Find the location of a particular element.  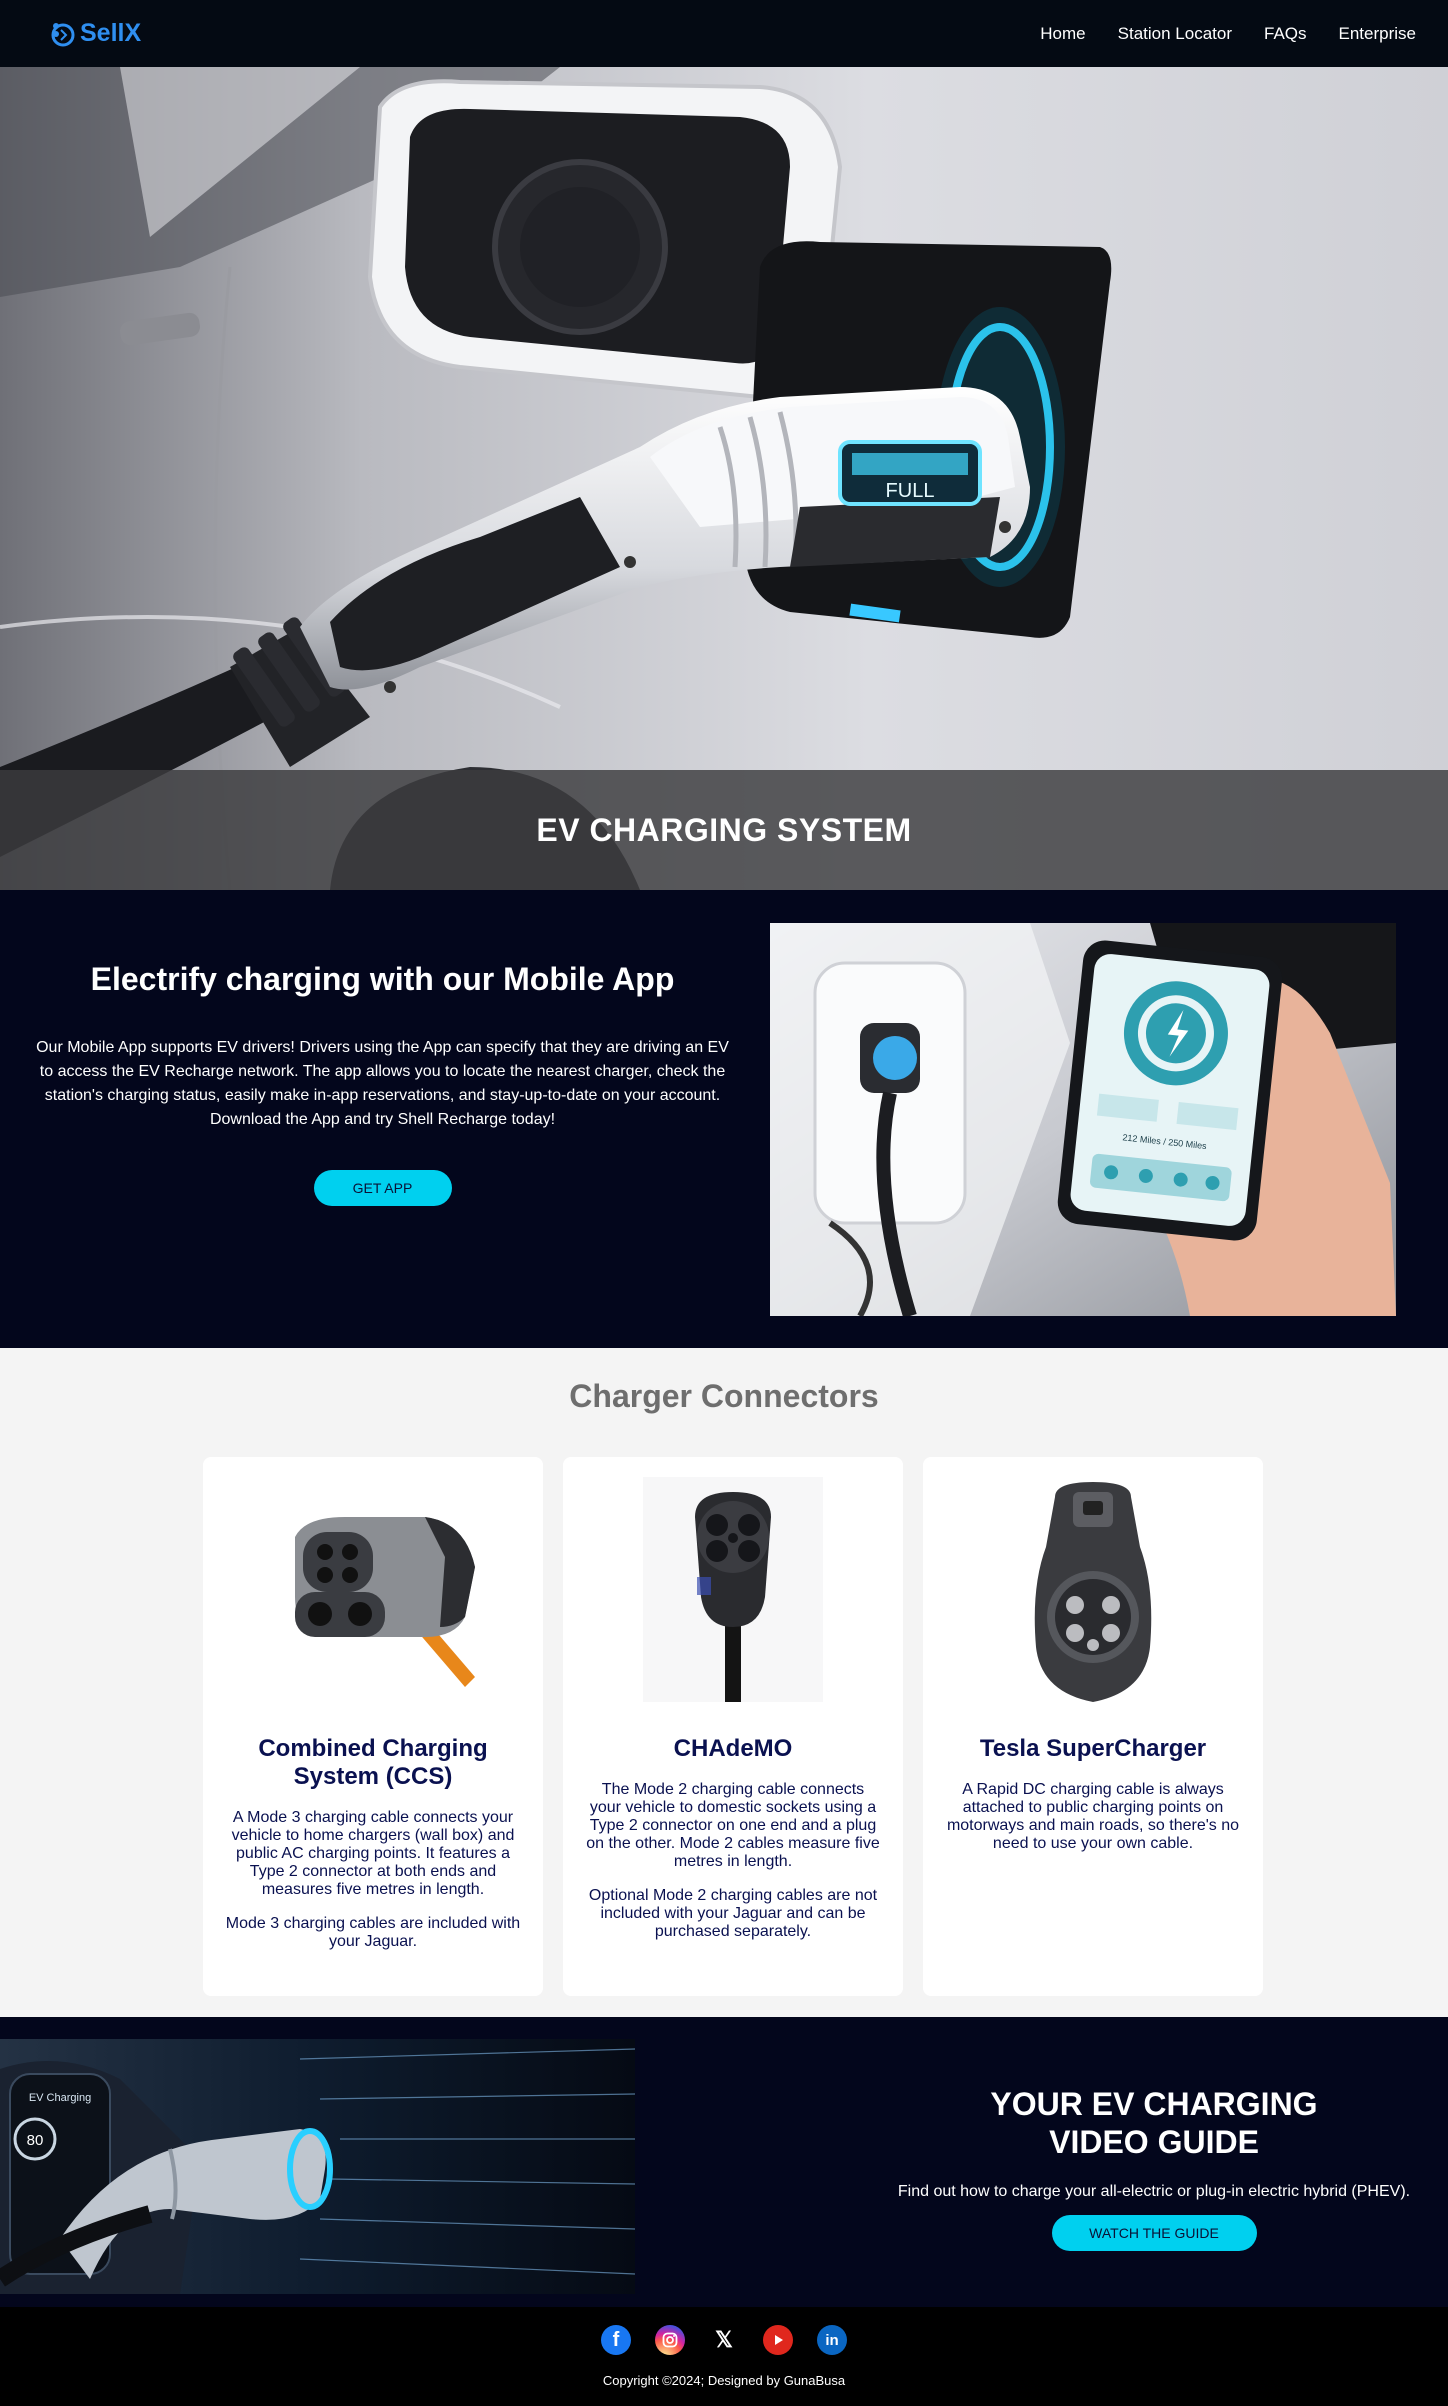

get-app-button: GET APP is located at coordinates (382, 1188).